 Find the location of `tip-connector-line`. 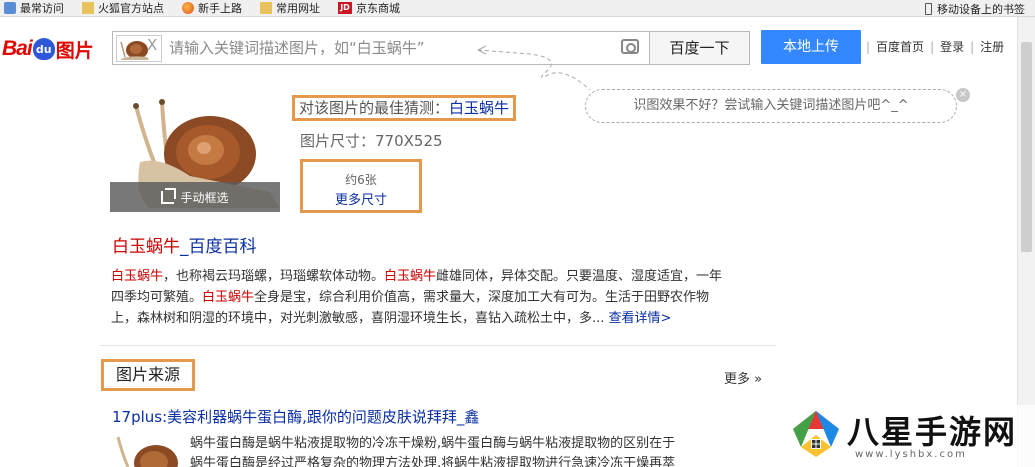

tip-connector-line is located at coordinates (534, 67).